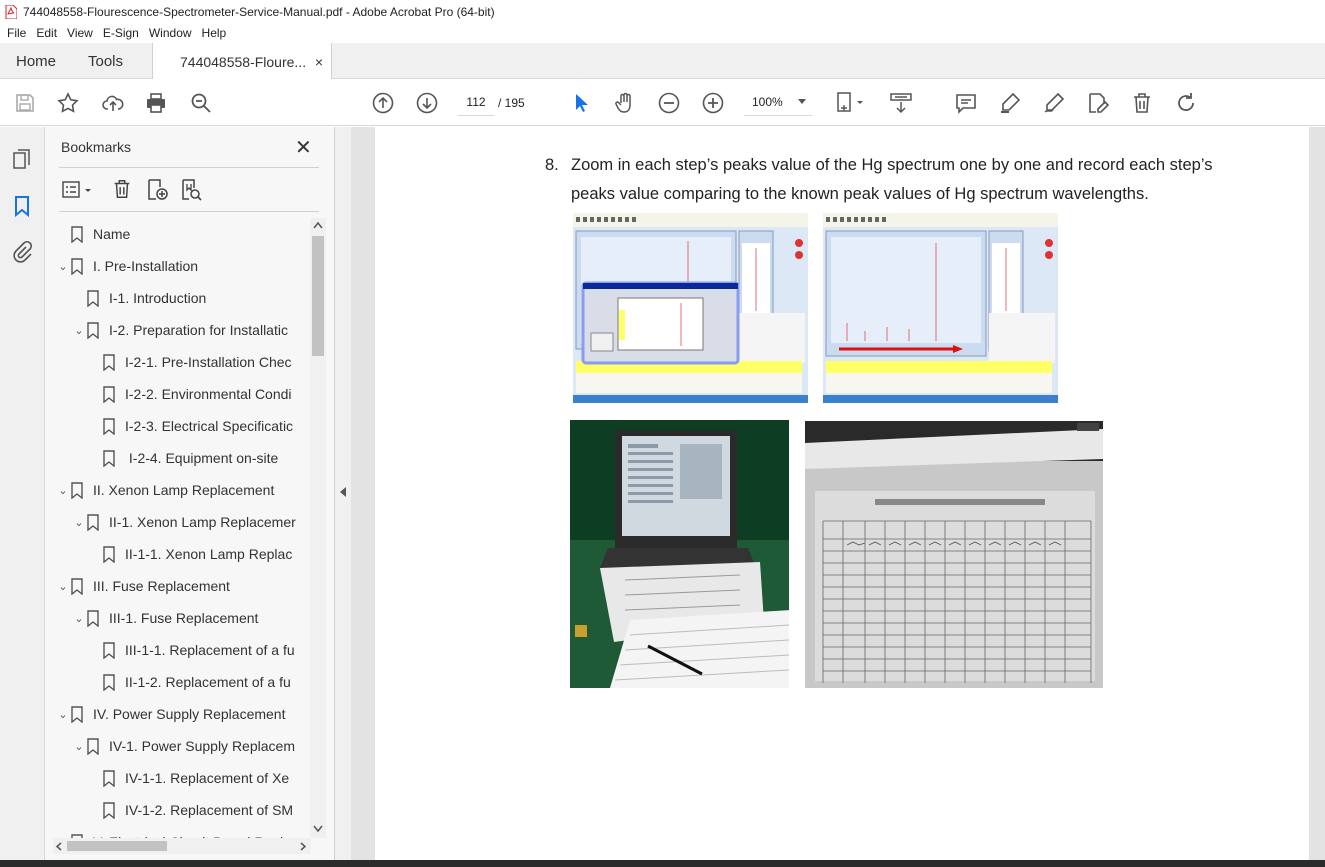 Image resolution: width=1325 pixels, height=867 pixels. Describe the element at coordinates (112, 234) in the screenshot. I see `bookmark-label: Name` at that location.